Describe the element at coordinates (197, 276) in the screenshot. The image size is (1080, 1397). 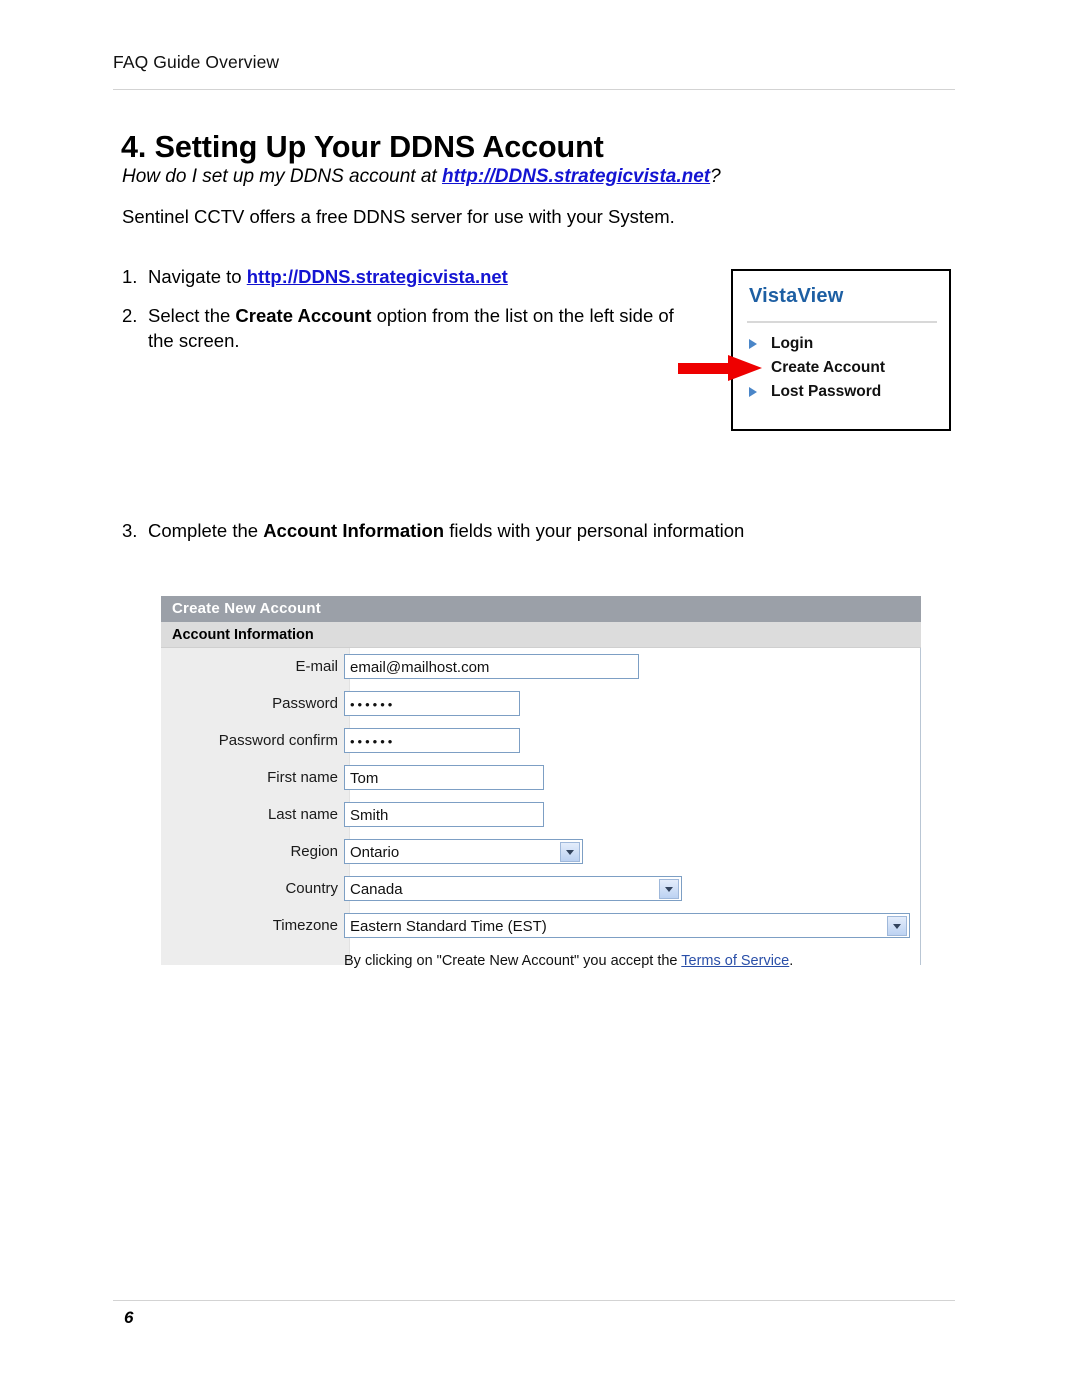
I see `step-1-prefix: Navigate to` at that location.